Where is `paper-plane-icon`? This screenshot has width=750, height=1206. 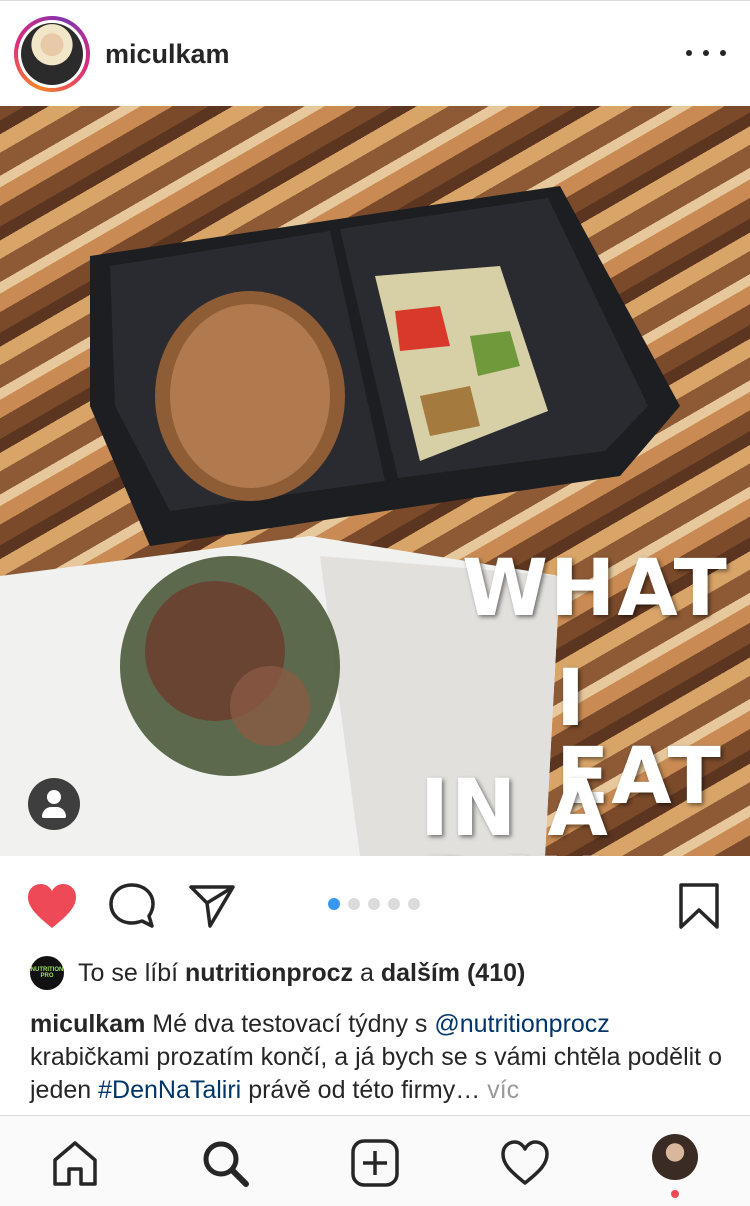
paper-plane-icon is located at coordinates (212, 906).